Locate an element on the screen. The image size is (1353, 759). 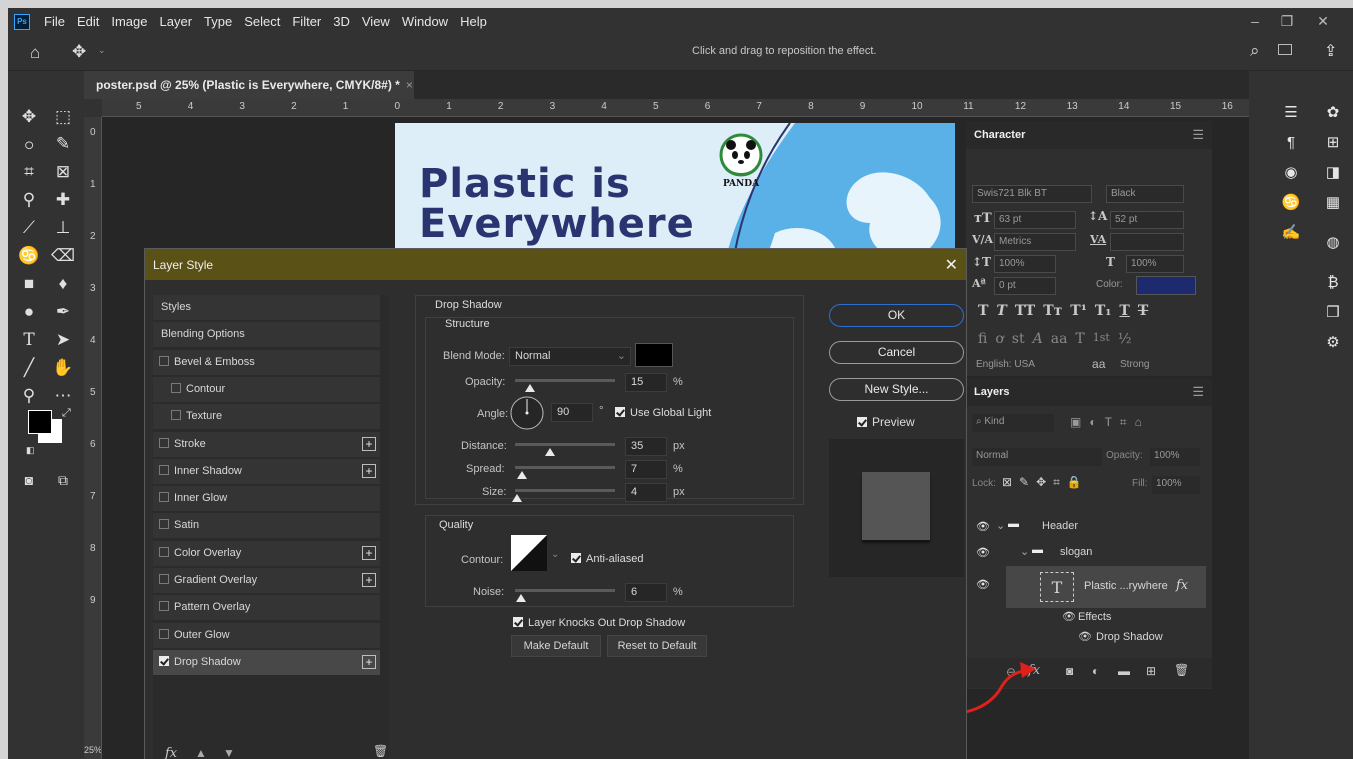
distance-slider is located at coordinates (565, 444).